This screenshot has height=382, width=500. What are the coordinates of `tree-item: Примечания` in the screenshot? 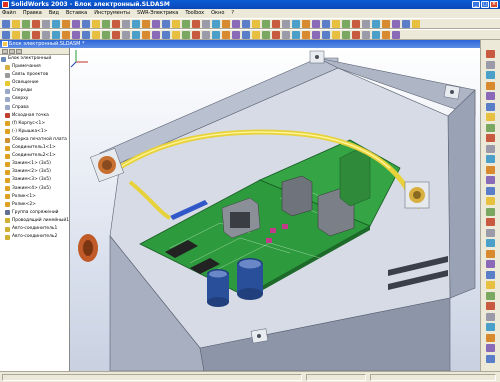 It's located at (34, 67).